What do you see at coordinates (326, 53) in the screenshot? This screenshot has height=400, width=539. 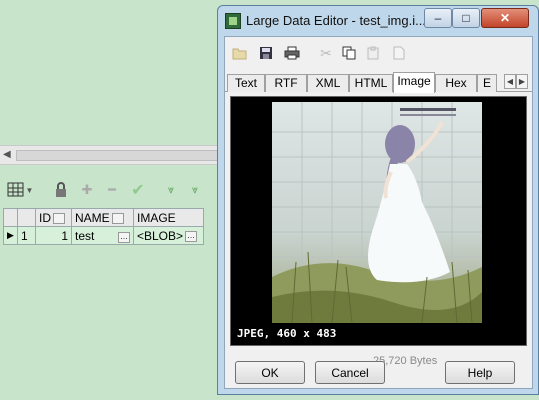 I see `cut-icon: ✂` at bounding box center [326, 53].